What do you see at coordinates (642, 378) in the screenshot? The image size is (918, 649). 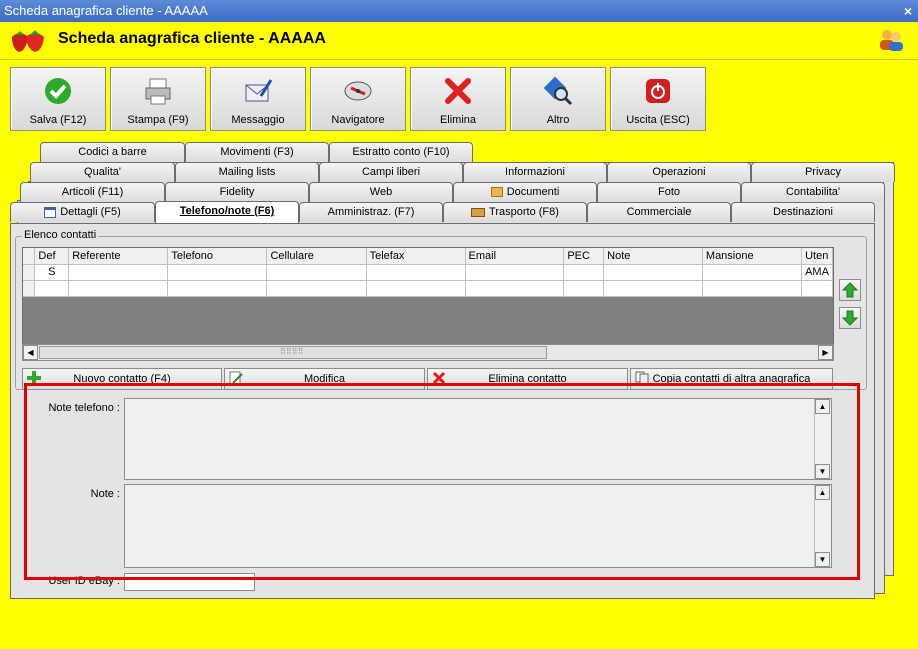 I see `copy-icon` at bounding box center [642, 378].